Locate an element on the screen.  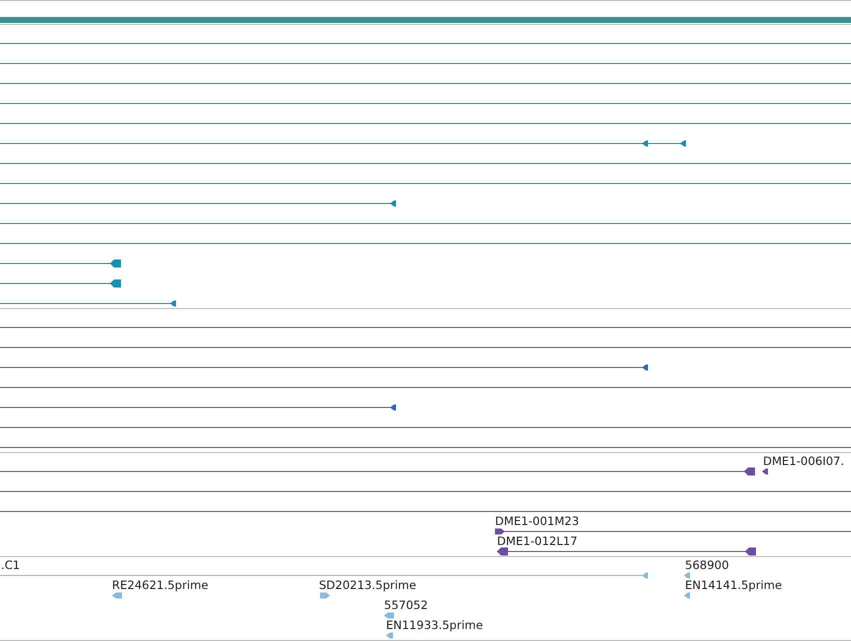
feature-label: DME1-001M23 is located at coordinates (537, 521).